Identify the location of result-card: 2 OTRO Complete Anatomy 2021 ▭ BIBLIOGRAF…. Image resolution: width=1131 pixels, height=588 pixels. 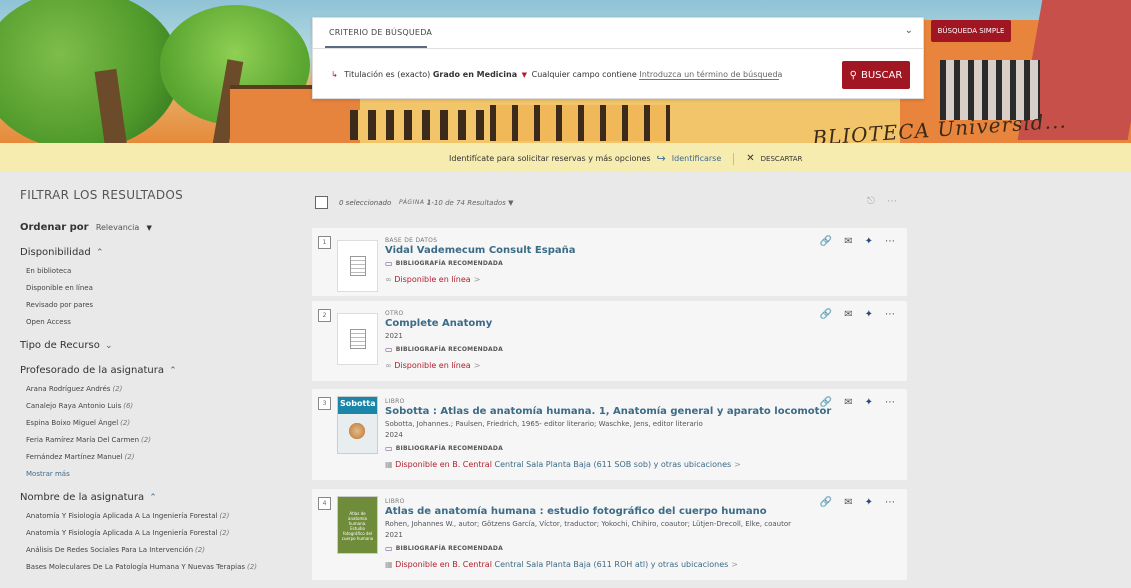
(609, 341).